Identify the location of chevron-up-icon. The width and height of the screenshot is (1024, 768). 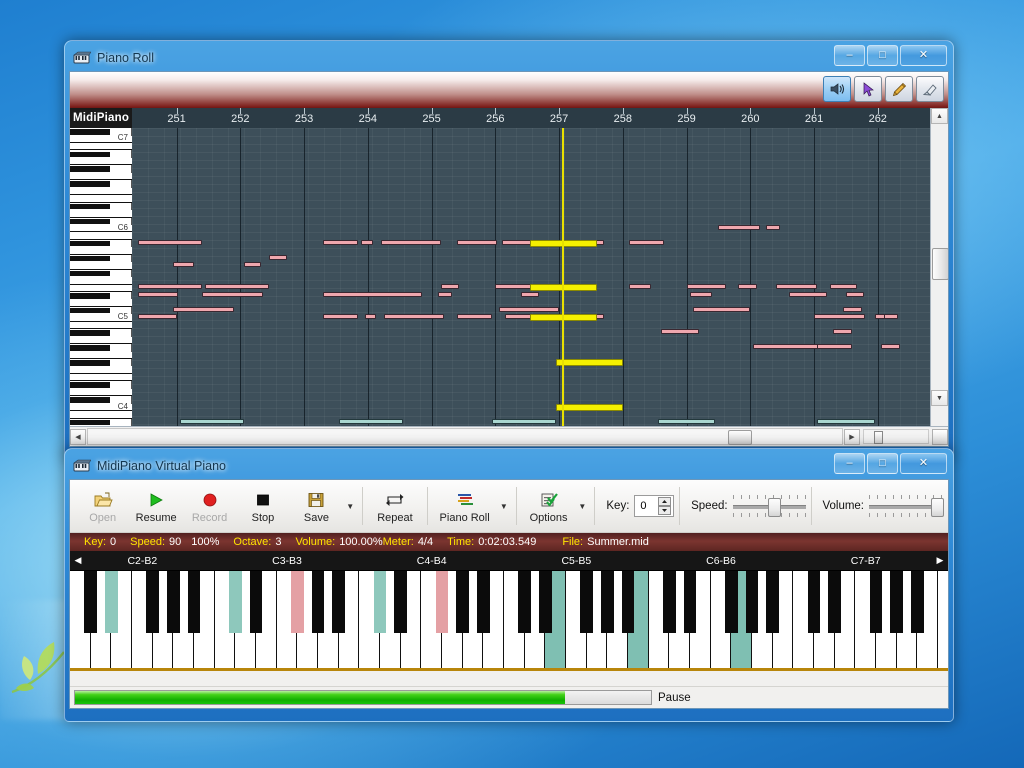
(665, 501).